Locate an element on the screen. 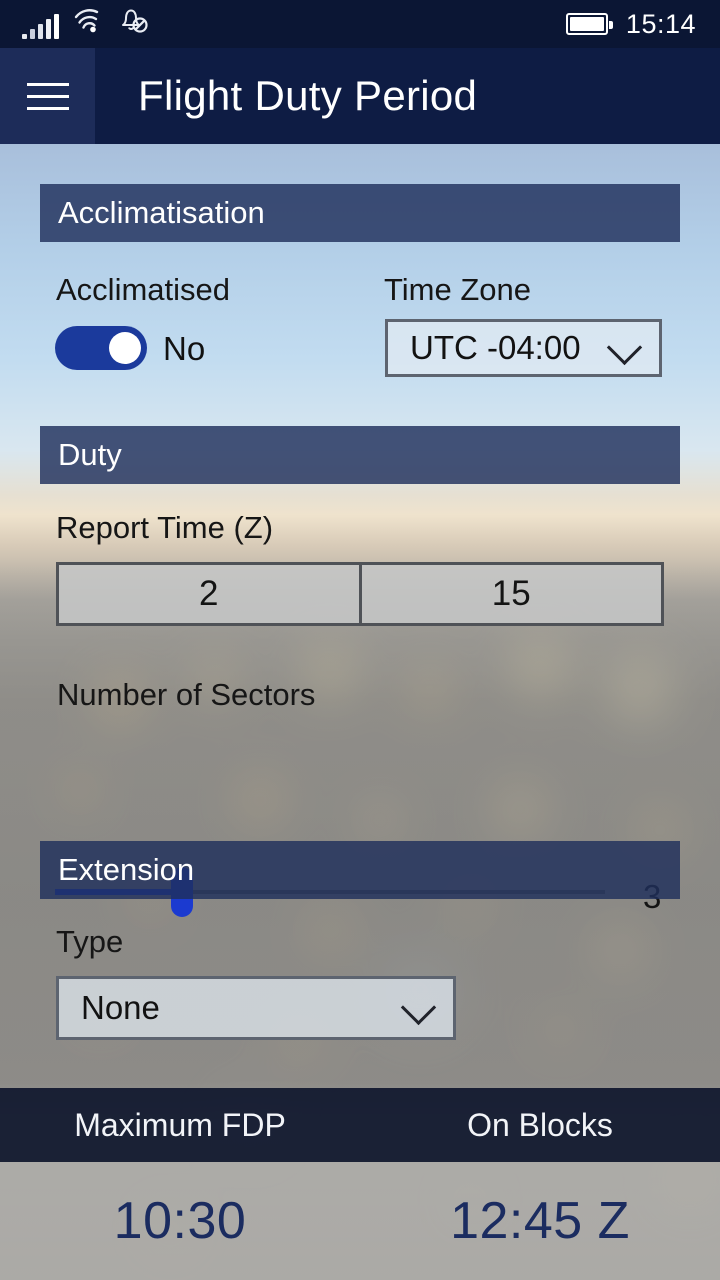  report-time-label: Report Time (Z) is located at coordinates (165, 527).